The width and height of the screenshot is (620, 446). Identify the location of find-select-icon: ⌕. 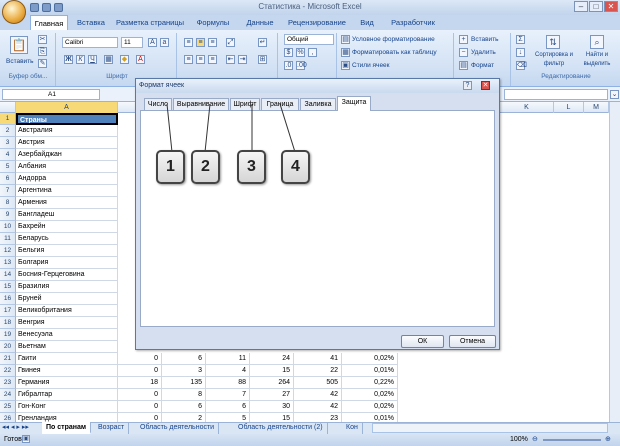
(597, 42).